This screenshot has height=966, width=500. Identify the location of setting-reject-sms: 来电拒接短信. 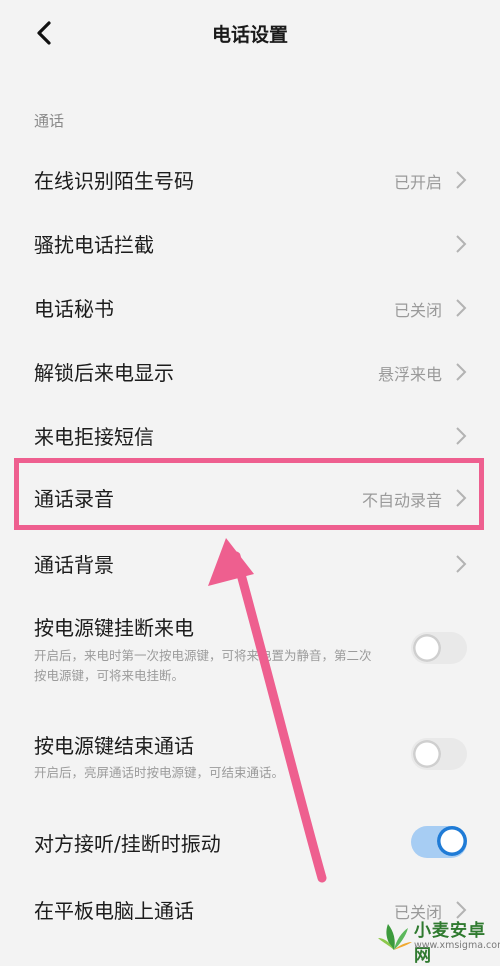
(250, 435).